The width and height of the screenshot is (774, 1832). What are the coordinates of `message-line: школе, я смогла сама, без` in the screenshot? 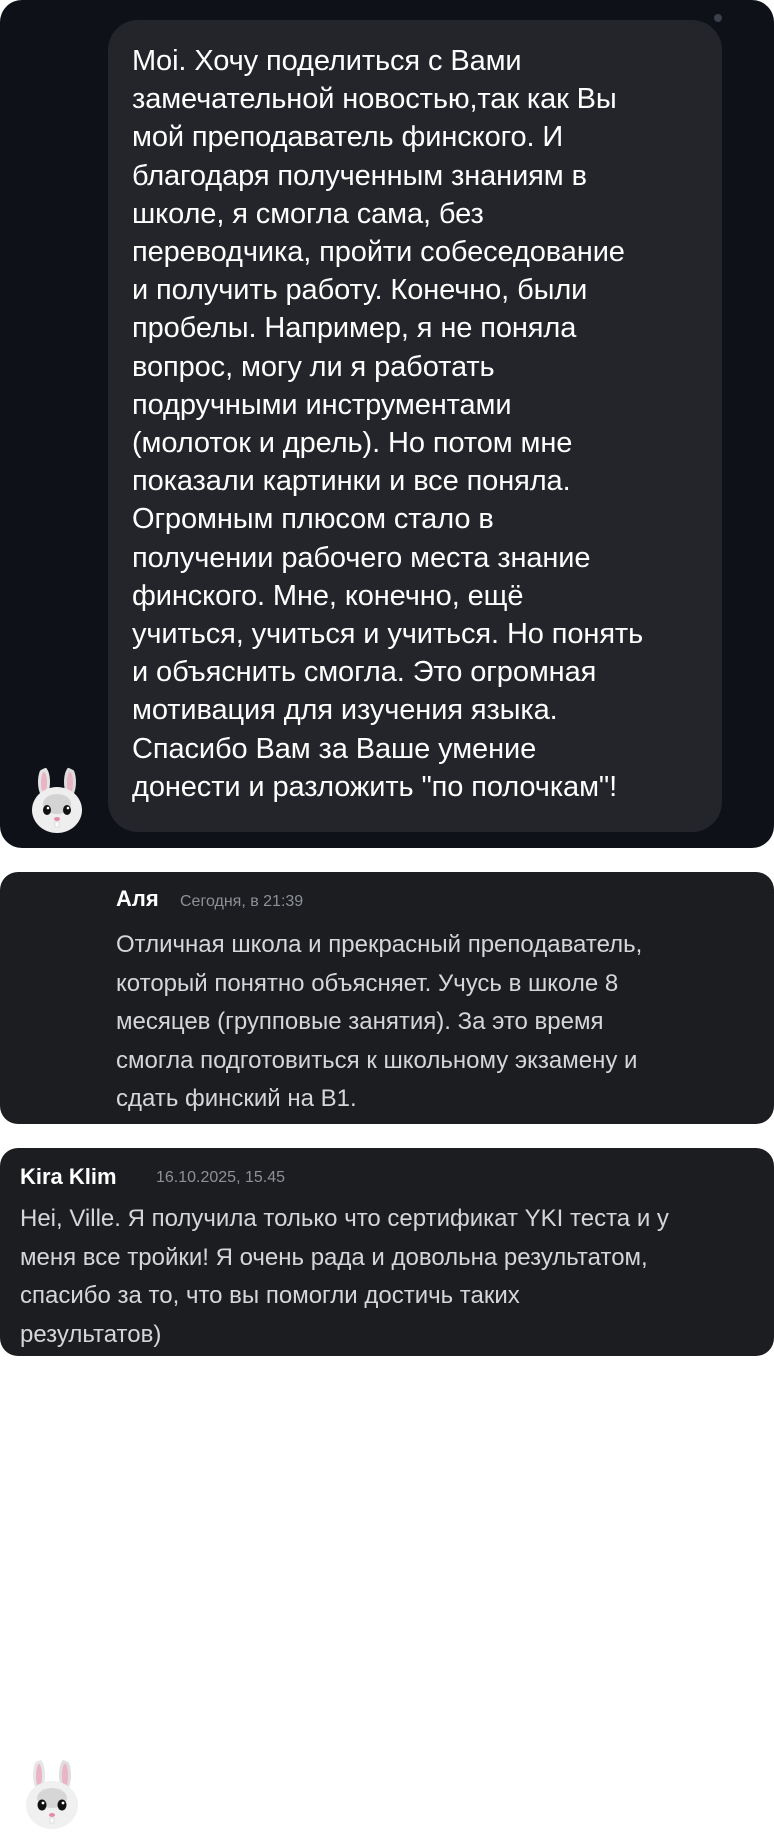 It's located at (308, 213).